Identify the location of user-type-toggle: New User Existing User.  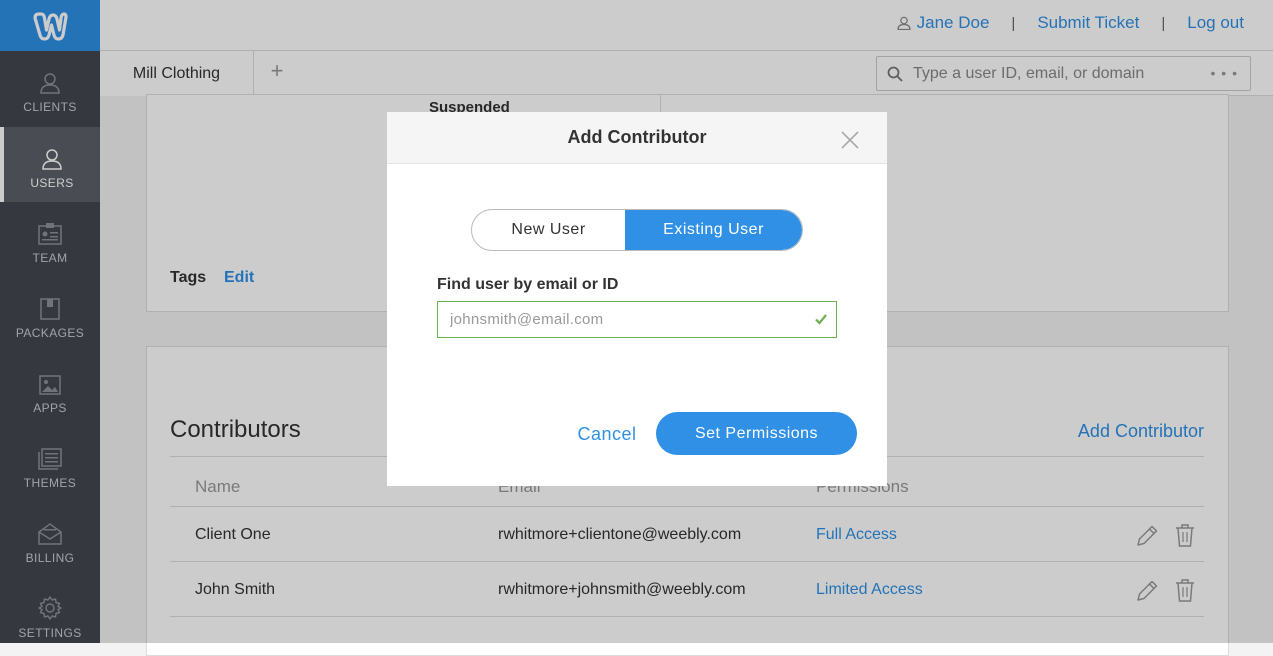
(637, 230).